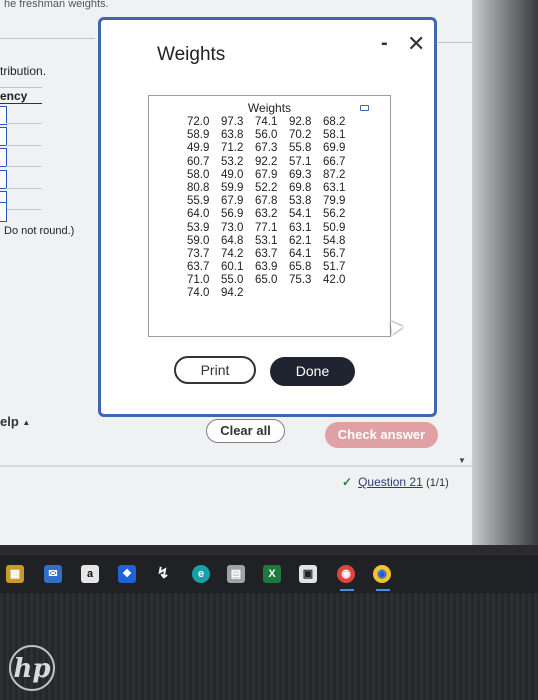 The image size is (538, 700). What do you see at coordinates (334, 240) in the screenshot?
I see `weight-value: 54.8` at bounding box center [334, 240].